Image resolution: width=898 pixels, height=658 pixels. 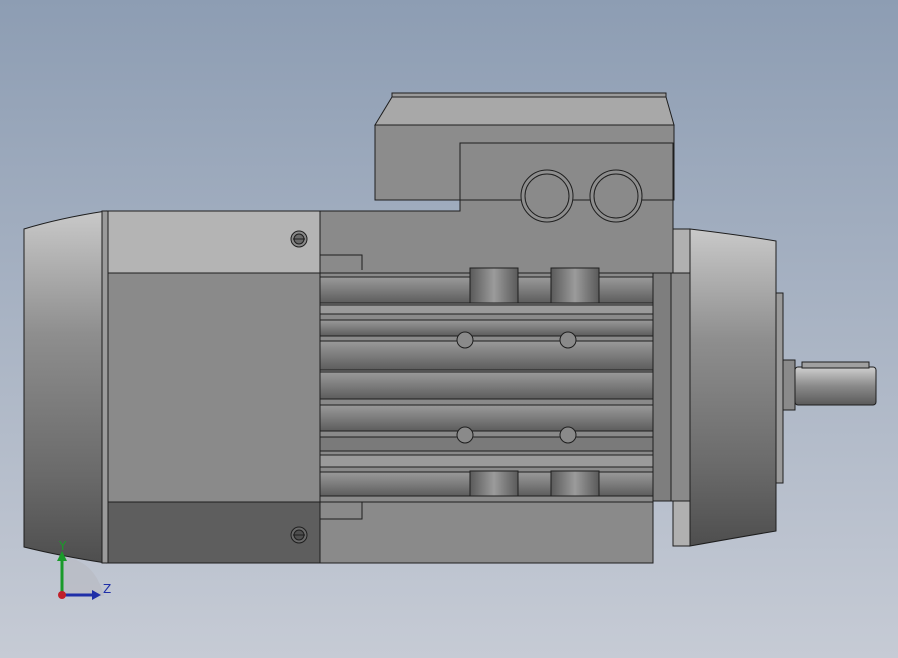 What do you see at coordinates (486, 532) in the screenshot?
I see `stator-foot` at bounding box center [486, 532].